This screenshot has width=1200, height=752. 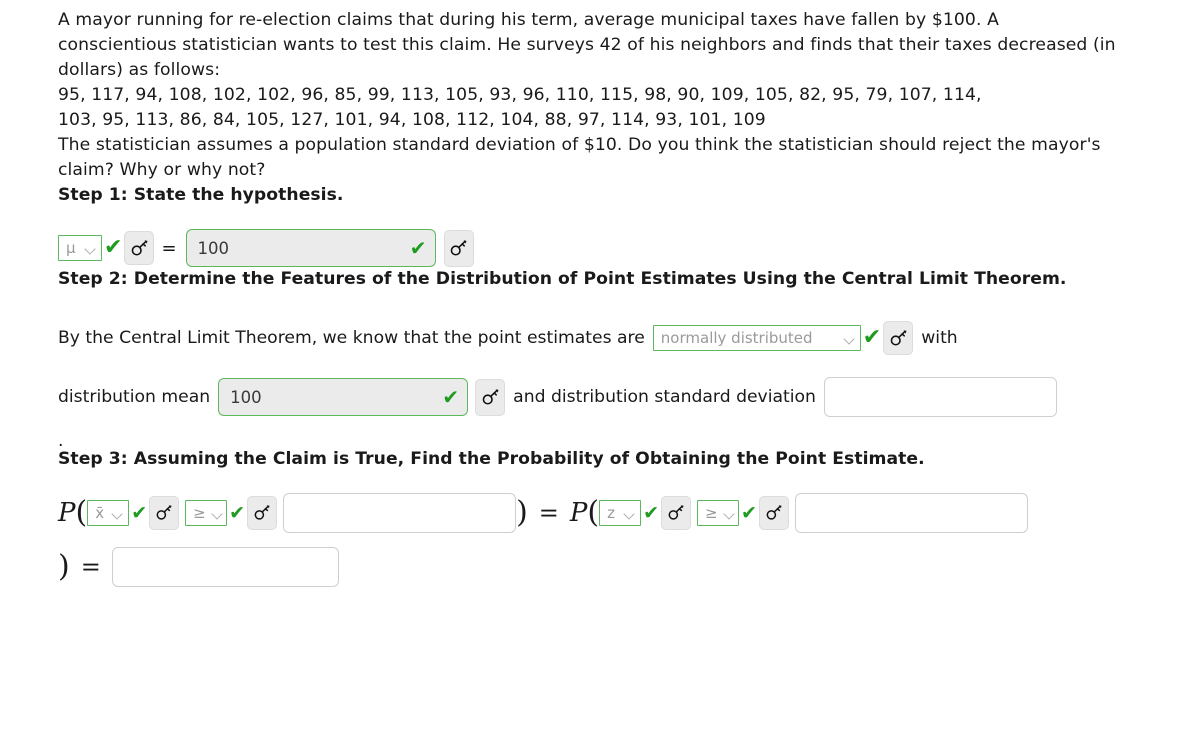 I want to click on distribution-sd-input, so click(x=940, y=397).